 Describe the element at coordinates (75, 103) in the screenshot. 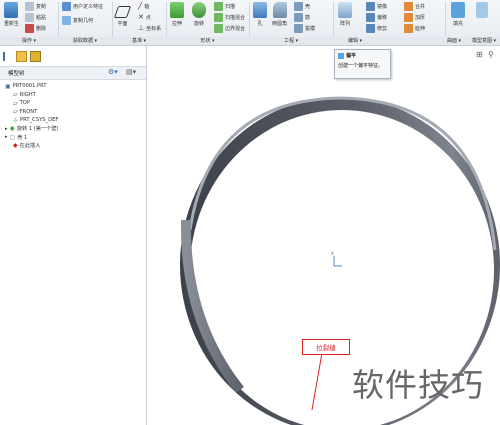

I see `tree-item-top: ▱ TOP` at that location.